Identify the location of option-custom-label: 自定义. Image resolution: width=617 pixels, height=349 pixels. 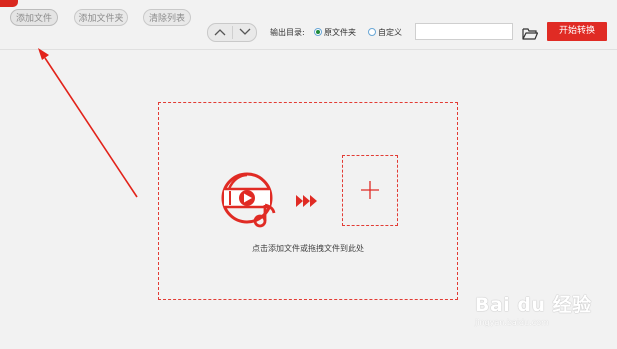
(390, 32).